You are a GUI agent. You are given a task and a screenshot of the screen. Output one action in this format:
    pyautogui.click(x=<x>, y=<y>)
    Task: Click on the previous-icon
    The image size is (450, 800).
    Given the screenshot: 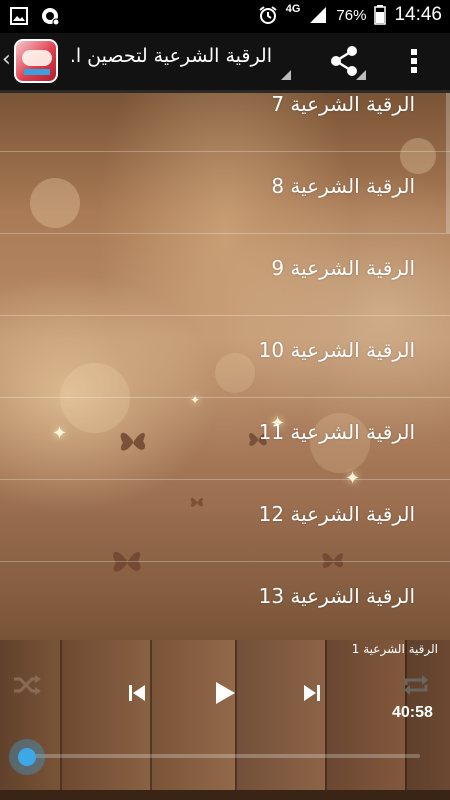 What is the action you would take?
    pyautogui.click(x=137, y=693)
    